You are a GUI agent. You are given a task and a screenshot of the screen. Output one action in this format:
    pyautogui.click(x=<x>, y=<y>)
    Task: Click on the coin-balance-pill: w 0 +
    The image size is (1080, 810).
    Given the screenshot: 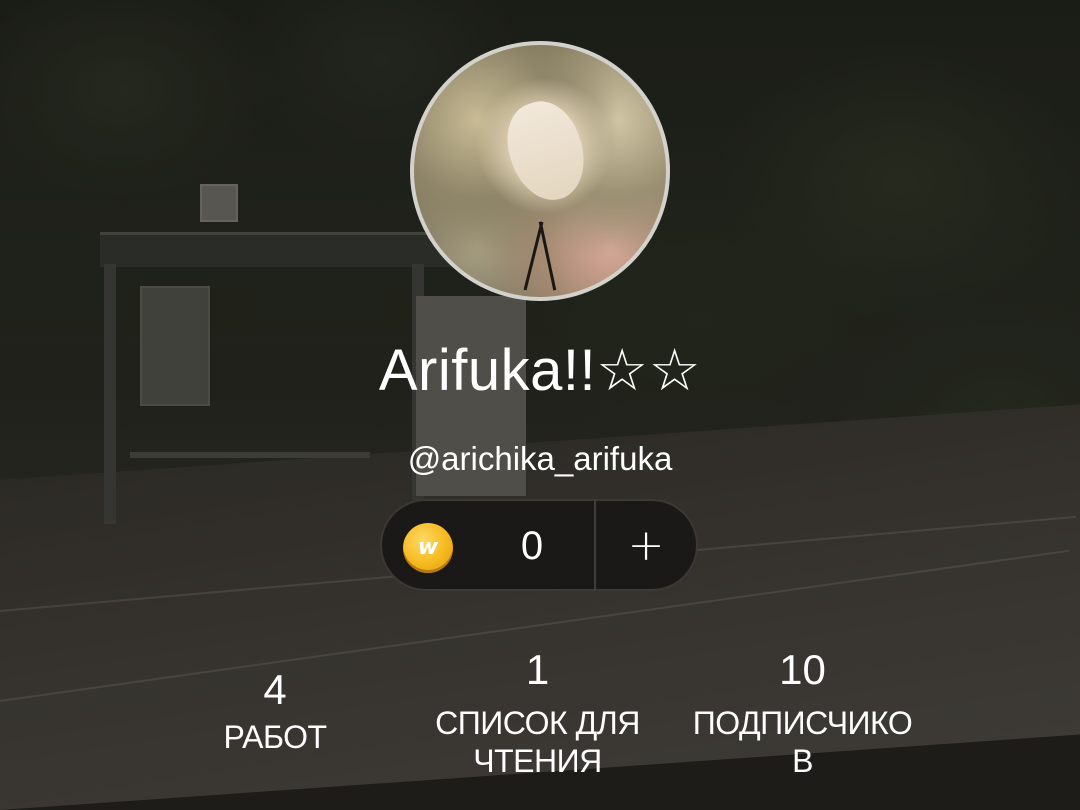 What is the action you would take?
    pyautogui.click(x=539, y=545)
    